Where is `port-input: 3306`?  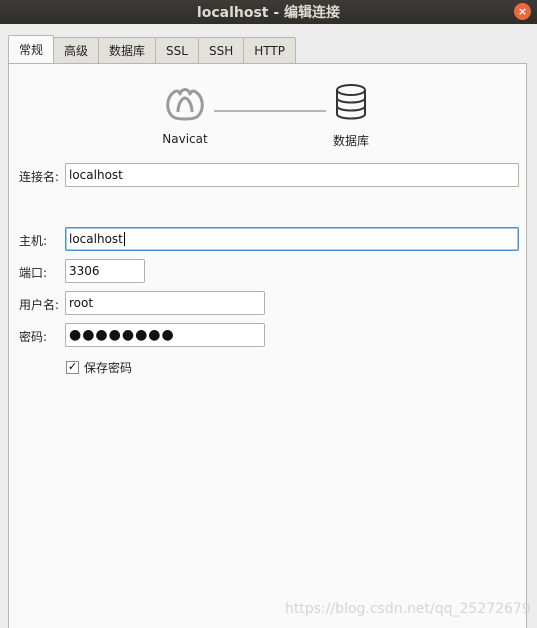 port-input: 3306 is located at coordinates (105, 271).